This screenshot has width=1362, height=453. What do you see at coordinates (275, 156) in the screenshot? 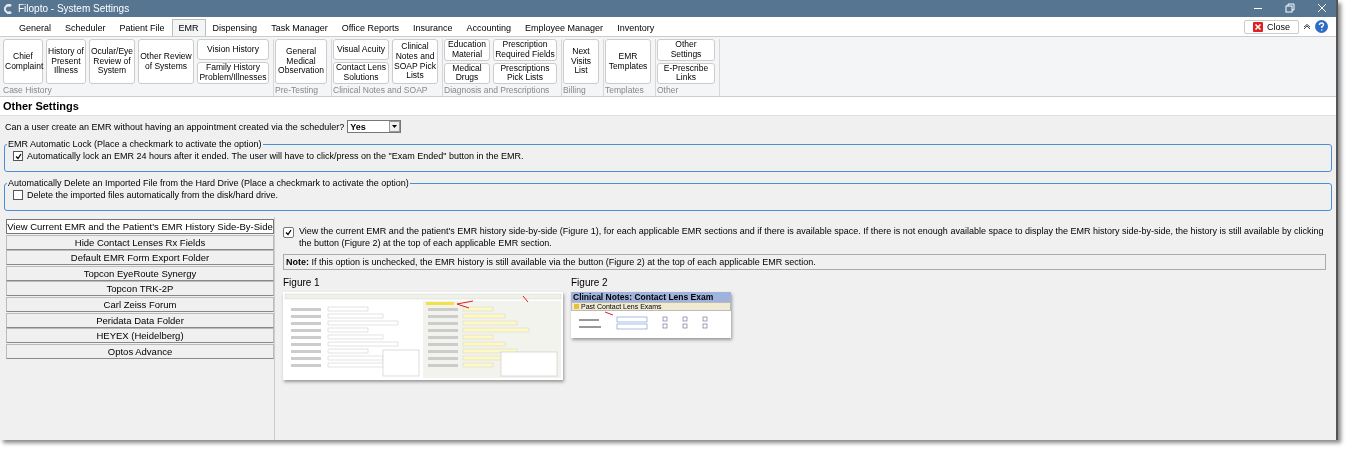
I see `option-label: Automatically lock an EMR 24 hours after it ended. The user will have to click/press on the "Exam Ended" button in the EMR.` at bounding box center [275, 156].